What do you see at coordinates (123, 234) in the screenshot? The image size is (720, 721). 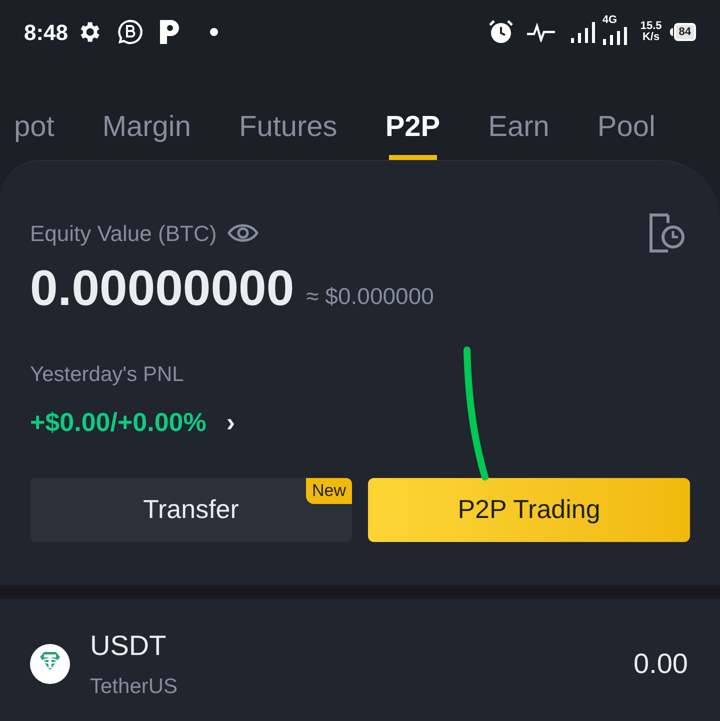 I see `equity-label: Equity Value (BTC)` at bounding box center [123, 234].